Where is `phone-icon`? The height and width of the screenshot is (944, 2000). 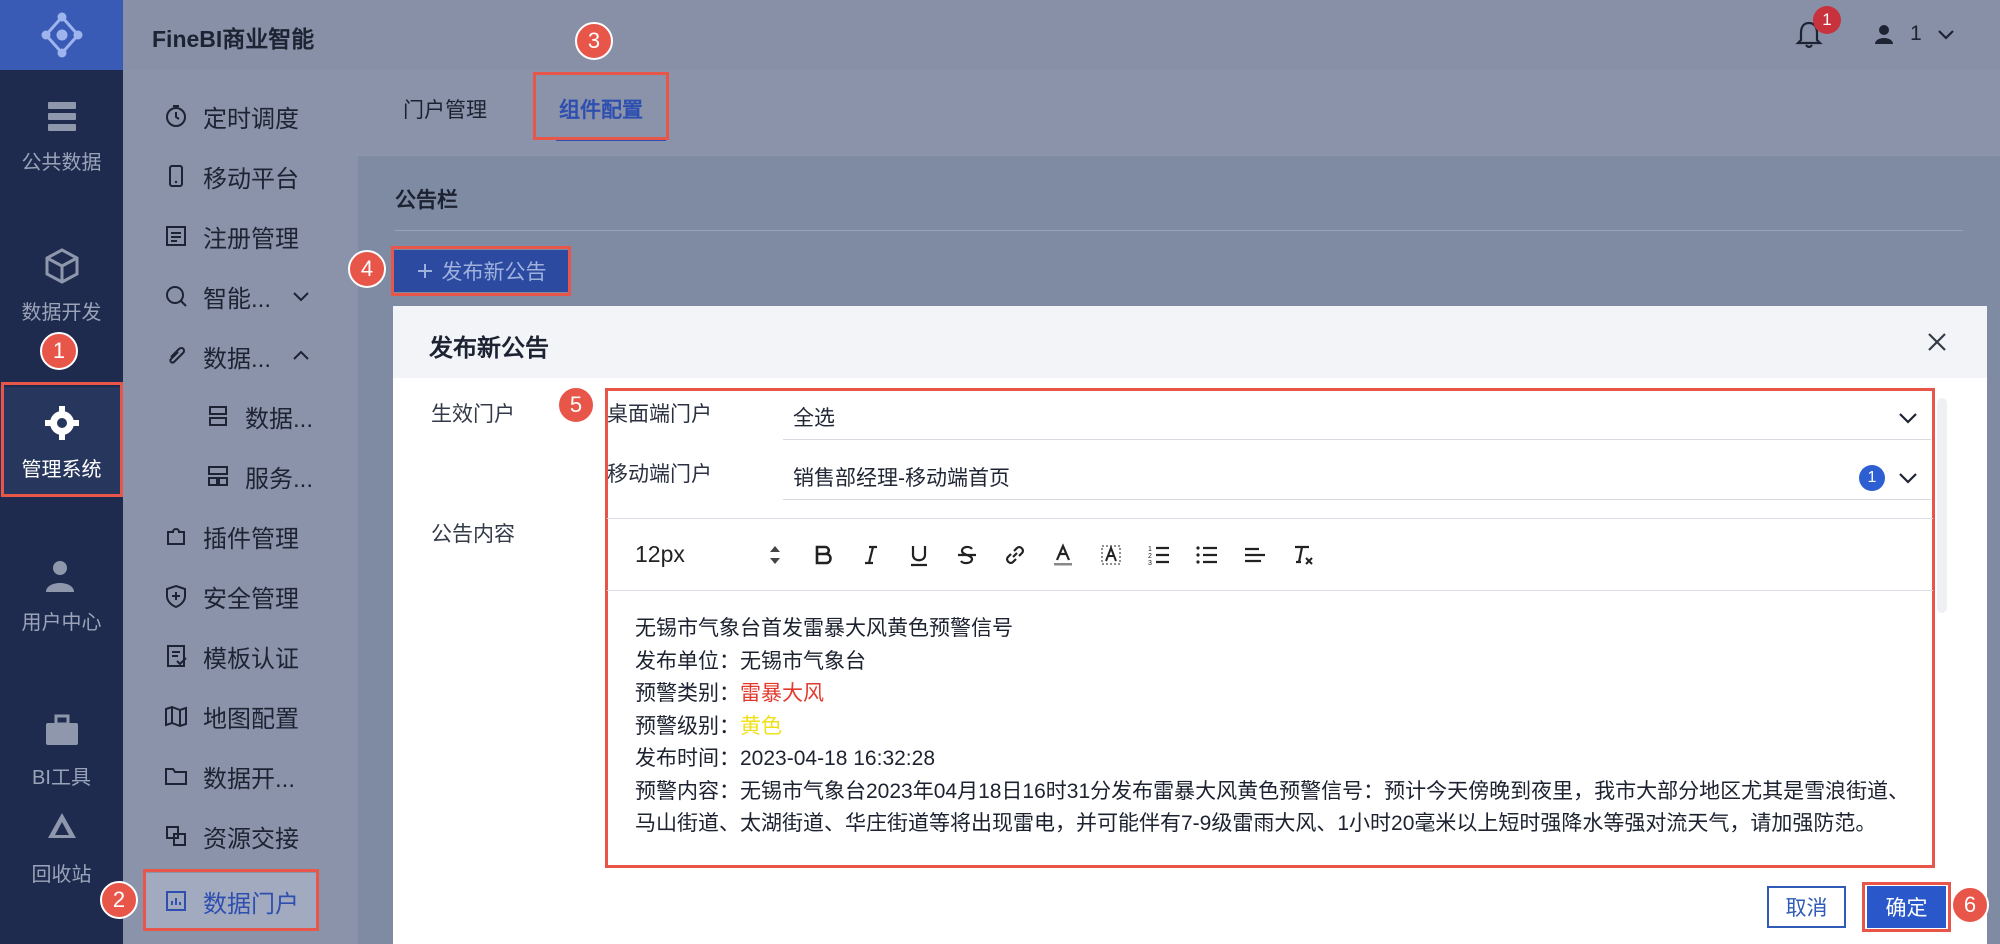
phone-icon is located at coordinates (176, 176).